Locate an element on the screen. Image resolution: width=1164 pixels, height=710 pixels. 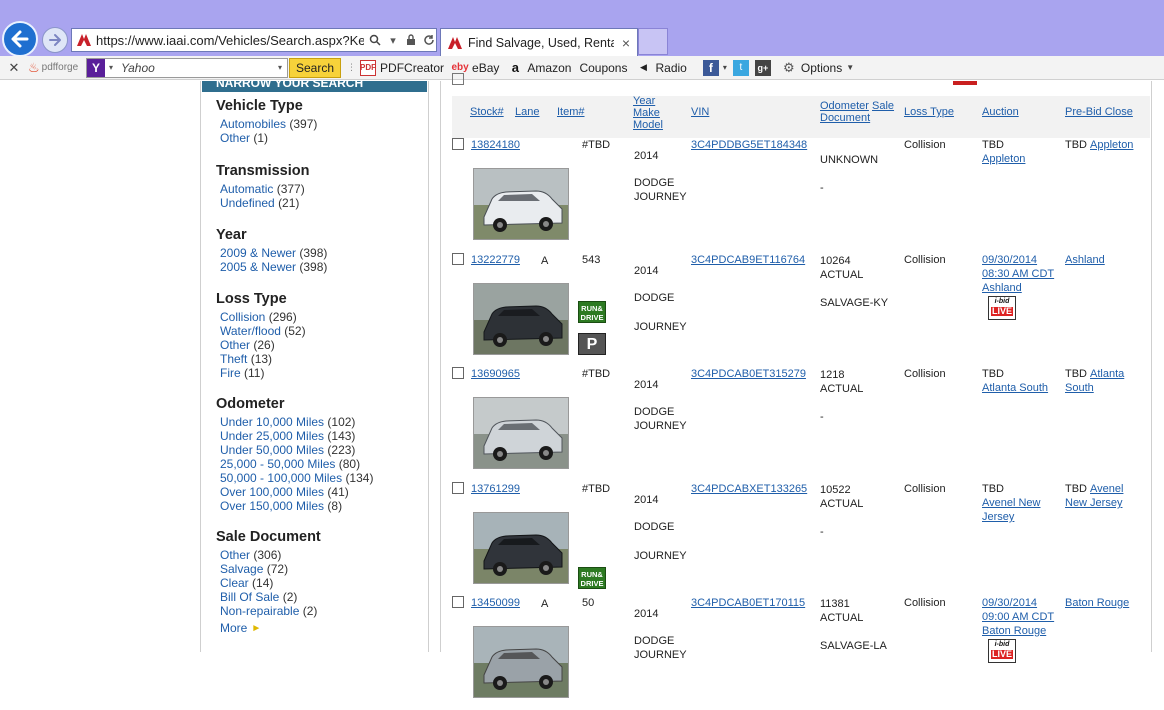
filter-option-label: 25,000 - 50,000 Miles is located at coordinates (277, 464).